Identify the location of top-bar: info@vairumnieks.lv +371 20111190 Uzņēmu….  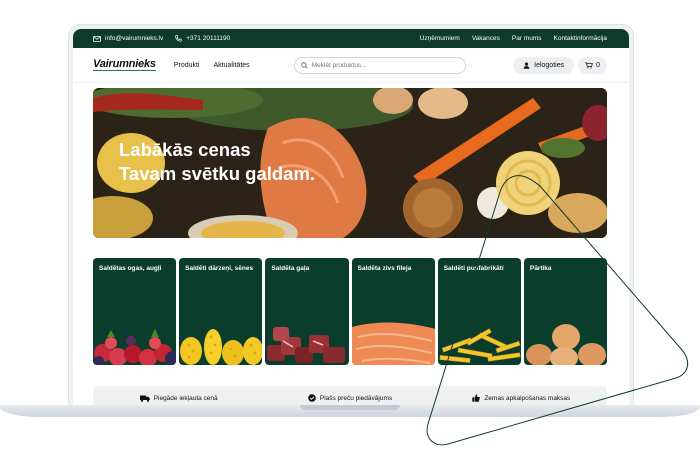
(351, 38).